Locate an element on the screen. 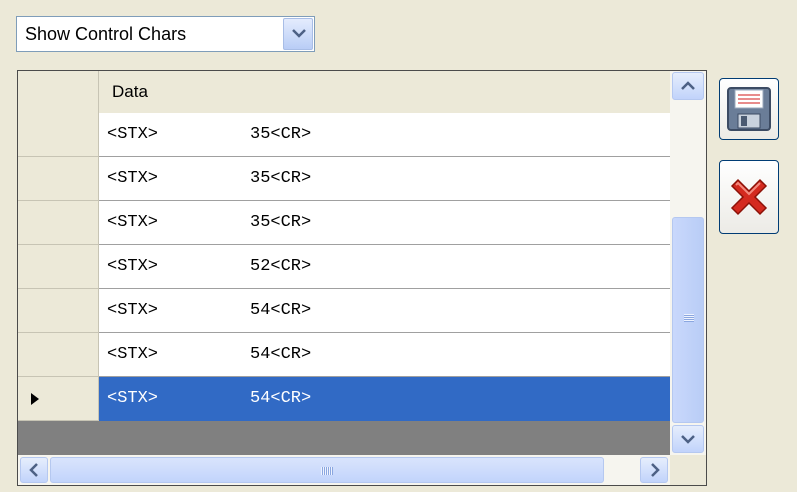 Image resolution: width=797 pixels, height=492 pixels. scrollbar-corner is located at coordinates (688, 470).